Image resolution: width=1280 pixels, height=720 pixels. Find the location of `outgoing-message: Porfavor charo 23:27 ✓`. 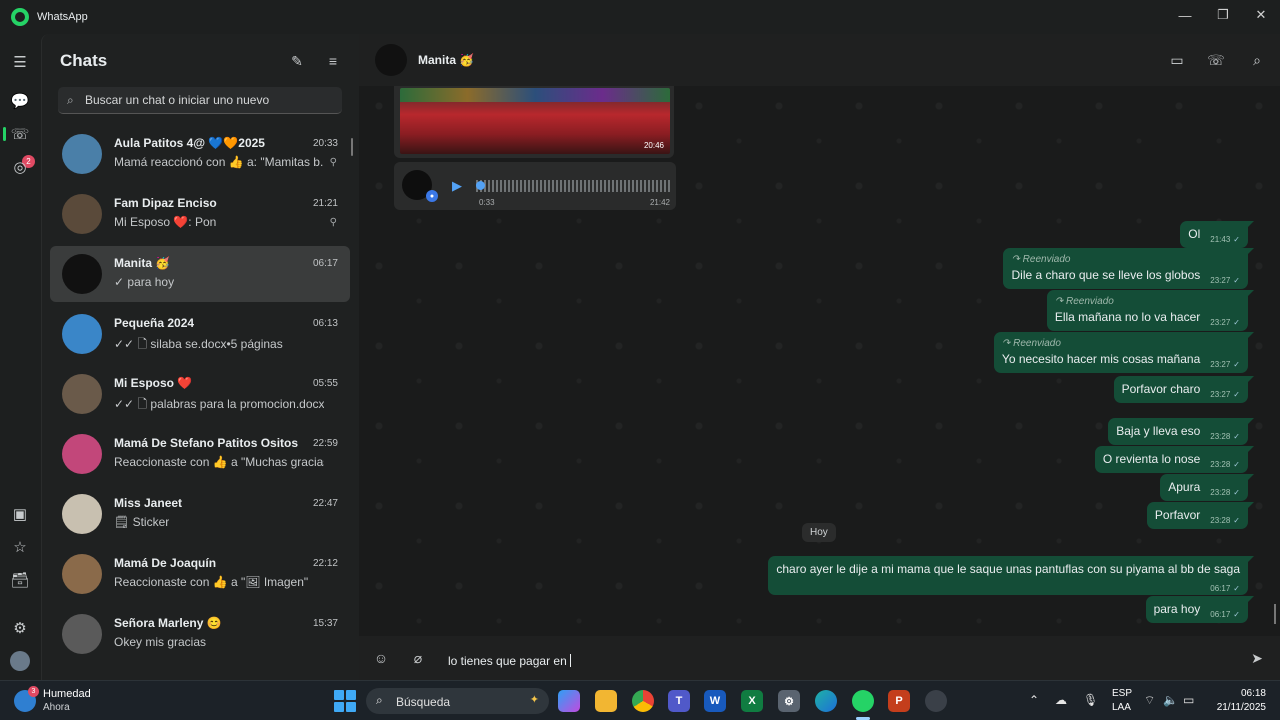

outgoing-message: Porfavor charo 23:27 ✓ is located at coordinates (1184, 389).